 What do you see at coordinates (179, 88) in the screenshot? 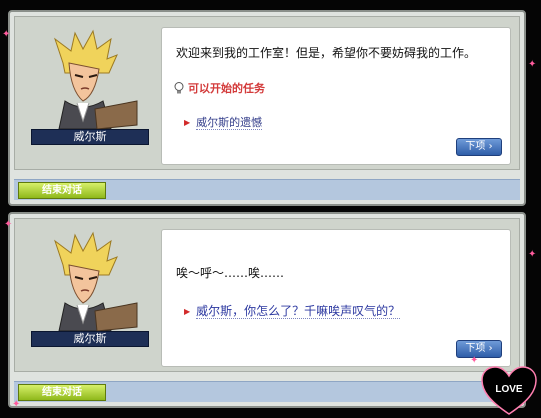
I see `lightbulb-icon` at bounding box center [179, 88].